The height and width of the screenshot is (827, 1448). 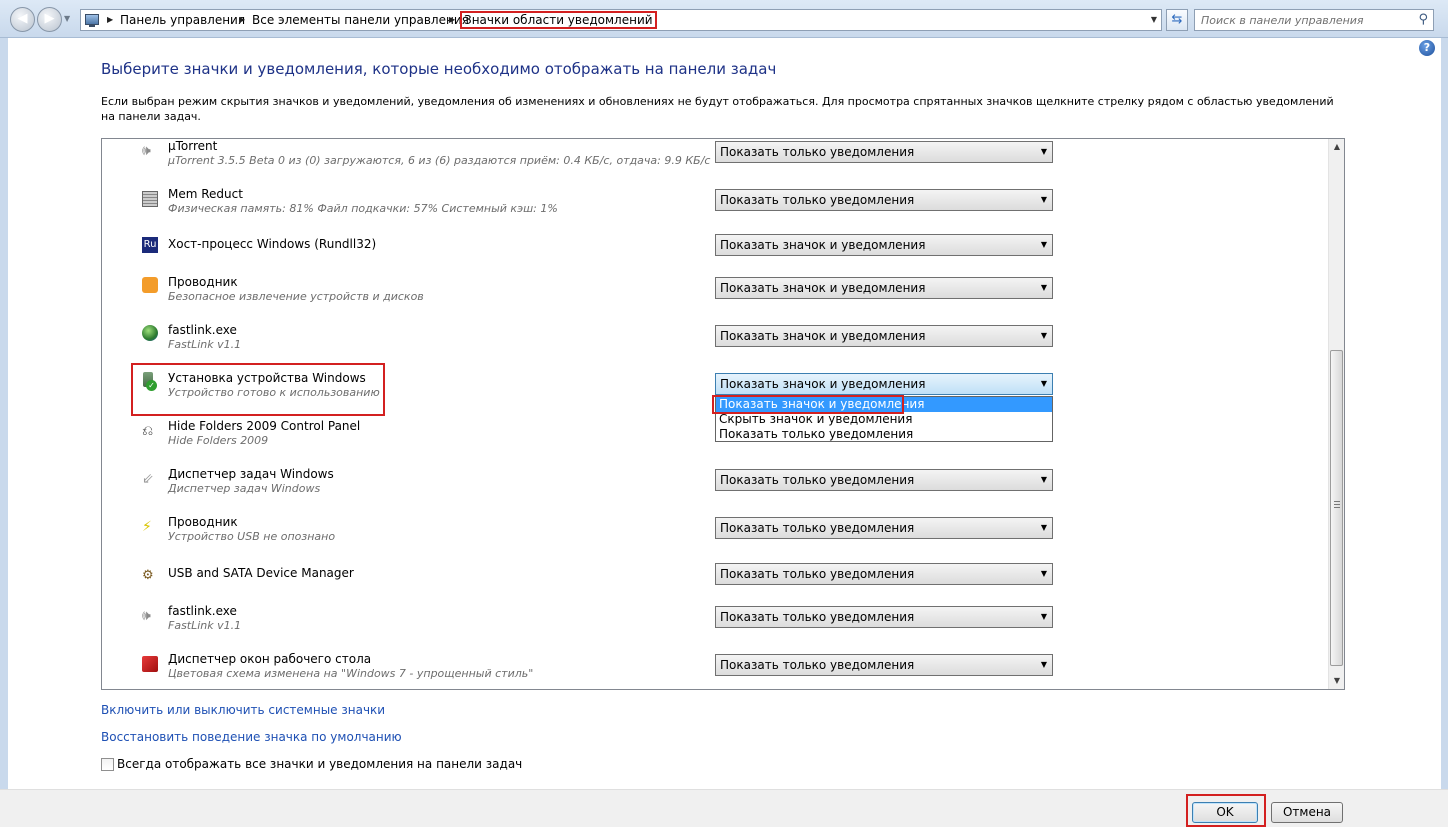 I want to click on row-description: Hide Folders 2009, so click(x=218, y=440).